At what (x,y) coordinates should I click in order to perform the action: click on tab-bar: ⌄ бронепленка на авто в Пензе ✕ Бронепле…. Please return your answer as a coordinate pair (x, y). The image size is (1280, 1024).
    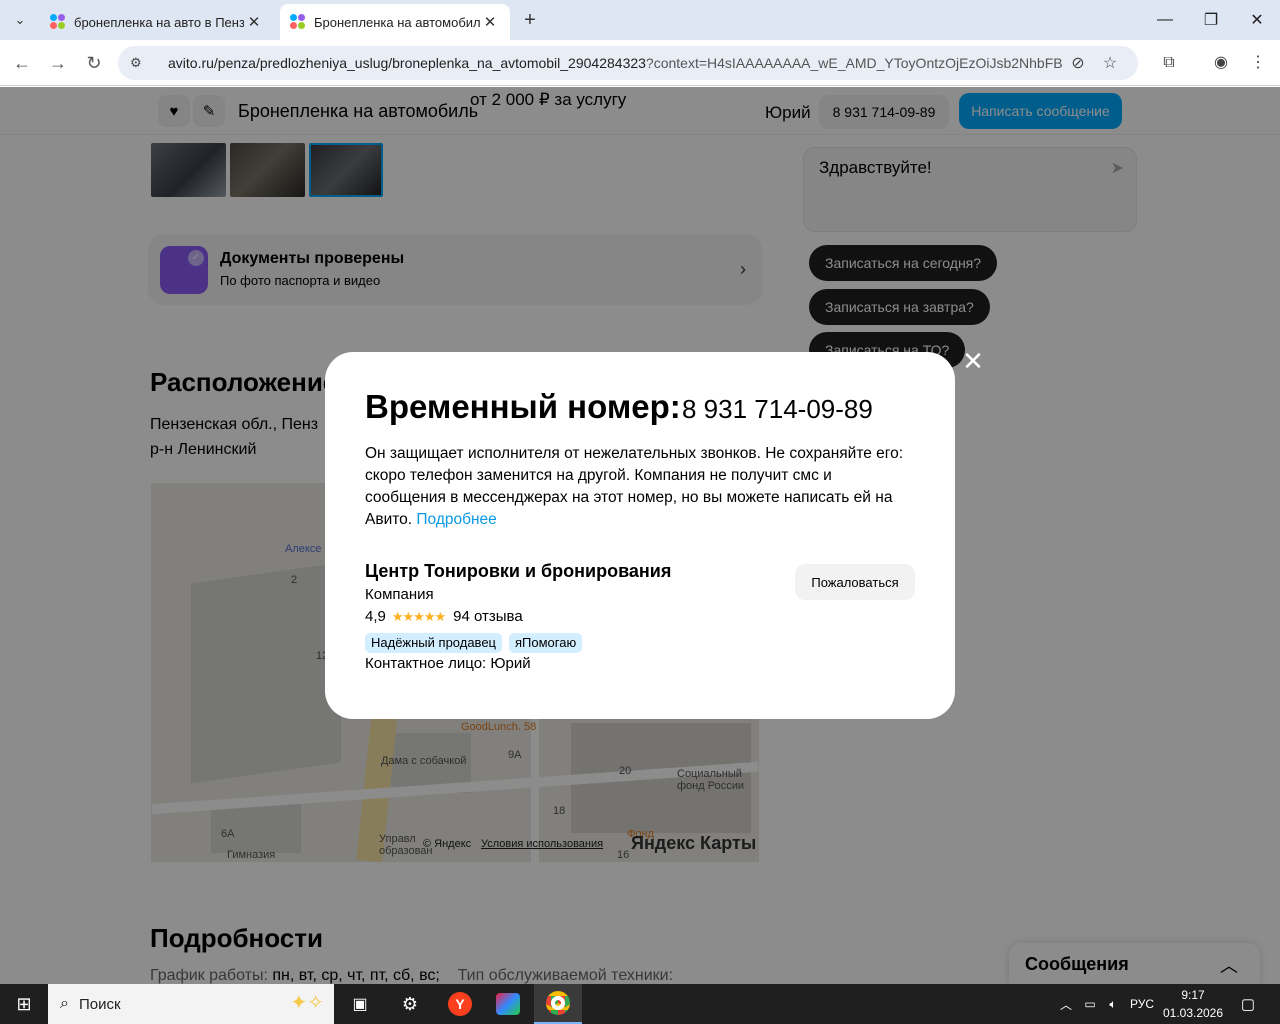
    Looking at the image, I should click on (640, 20).